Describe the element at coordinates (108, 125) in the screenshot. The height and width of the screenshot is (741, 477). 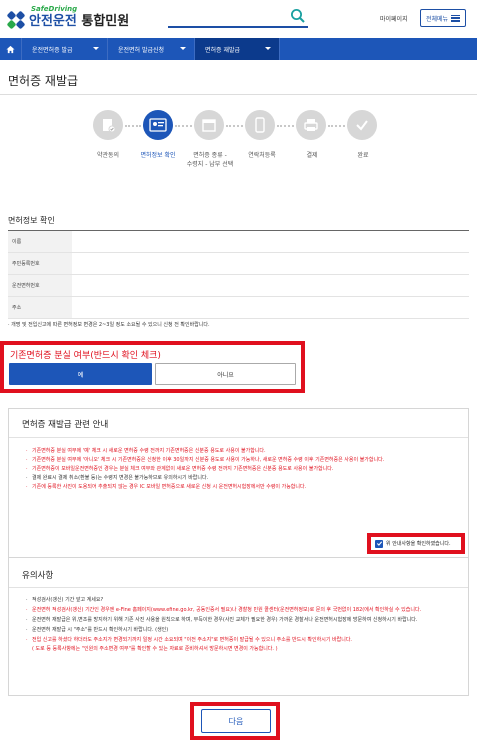
I see `step-1-document-check-icon` at that location.